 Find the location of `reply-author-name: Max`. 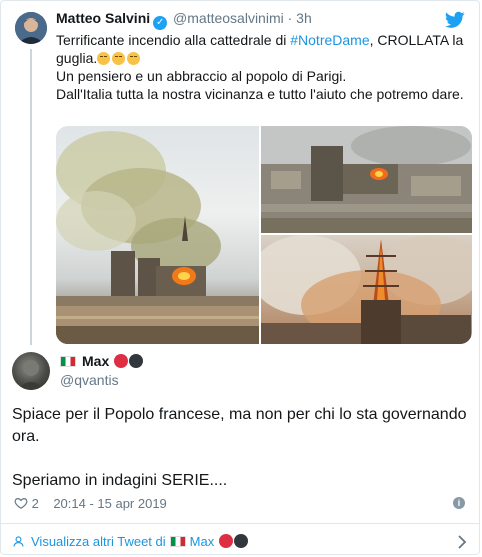

reply-author-name: Max is located at coordinates (95, 361).